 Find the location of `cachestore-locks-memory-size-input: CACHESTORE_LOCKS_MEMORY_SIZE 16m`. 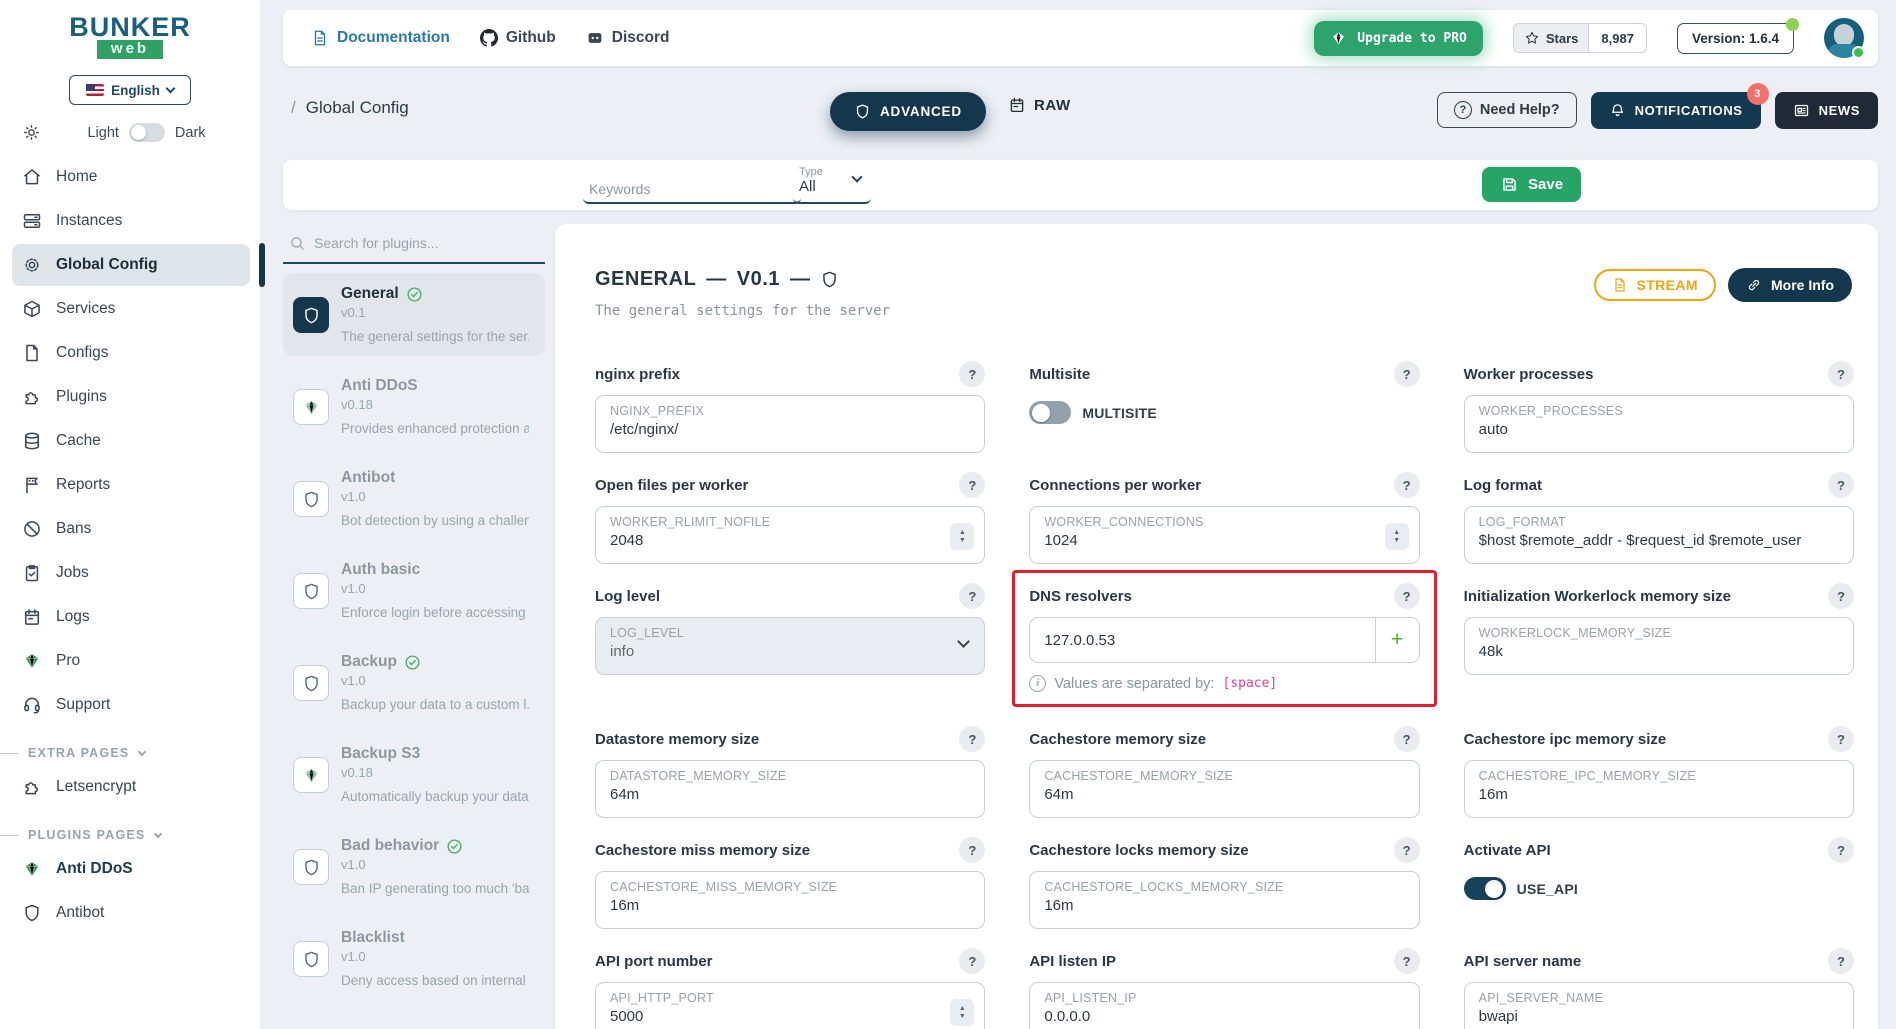

cachestore-locks-memory-size-input: CACHESTORE_LOCKS_MEMORY_SIZE 16m is located at coordinates (1224, 900).